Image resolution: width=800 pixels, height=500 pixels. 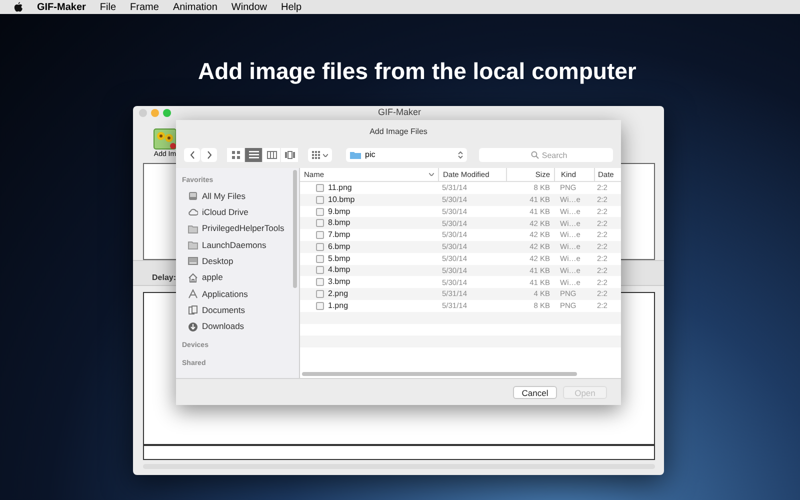 I want to click on sidebar-item: Documents, so click(x=223, y=310).